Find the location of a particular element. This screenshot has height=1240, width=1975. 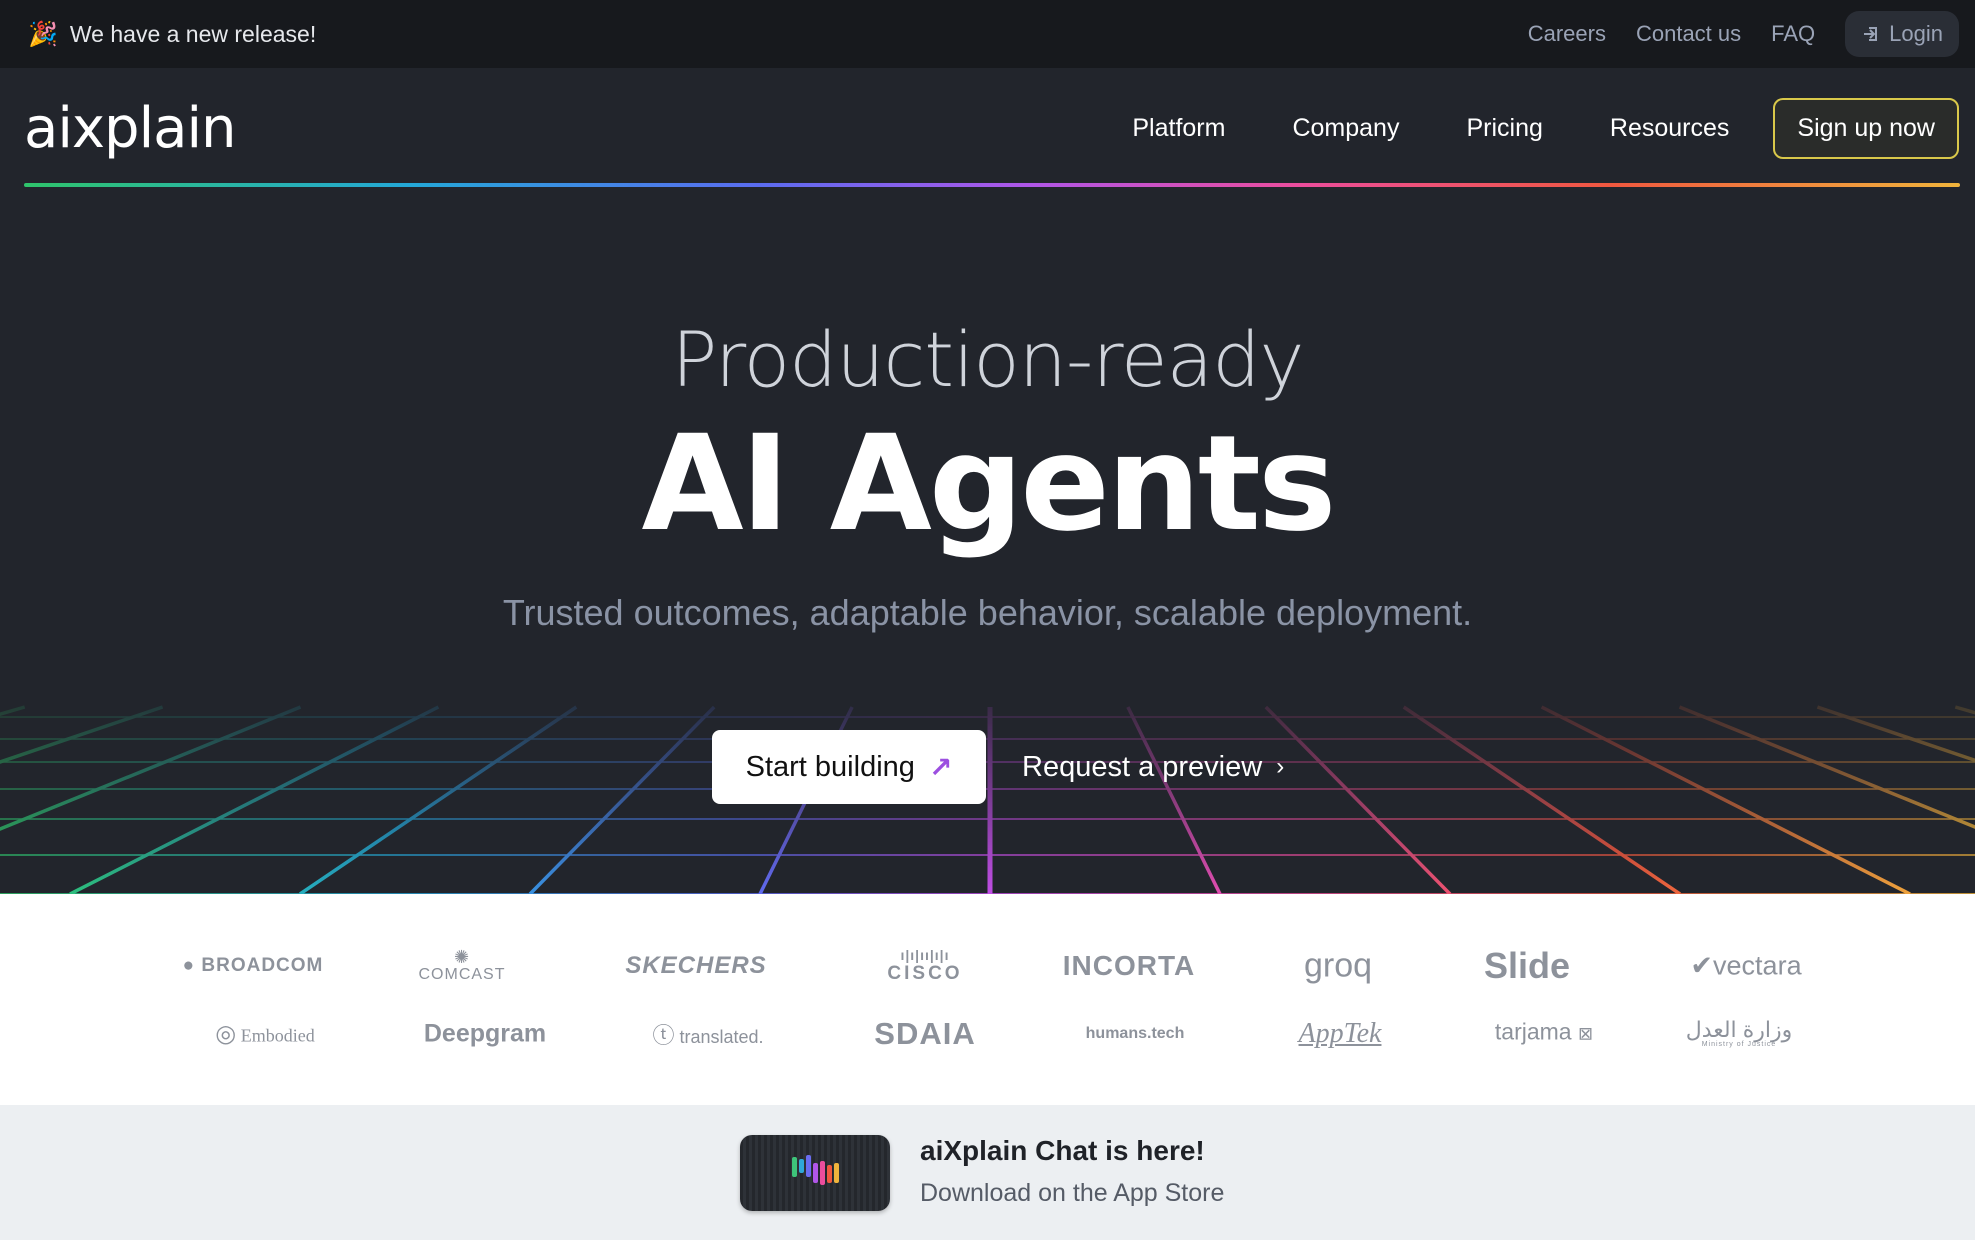

logo-tarjama: tarjama ⊠ is located at coordinates (1544, 1031).